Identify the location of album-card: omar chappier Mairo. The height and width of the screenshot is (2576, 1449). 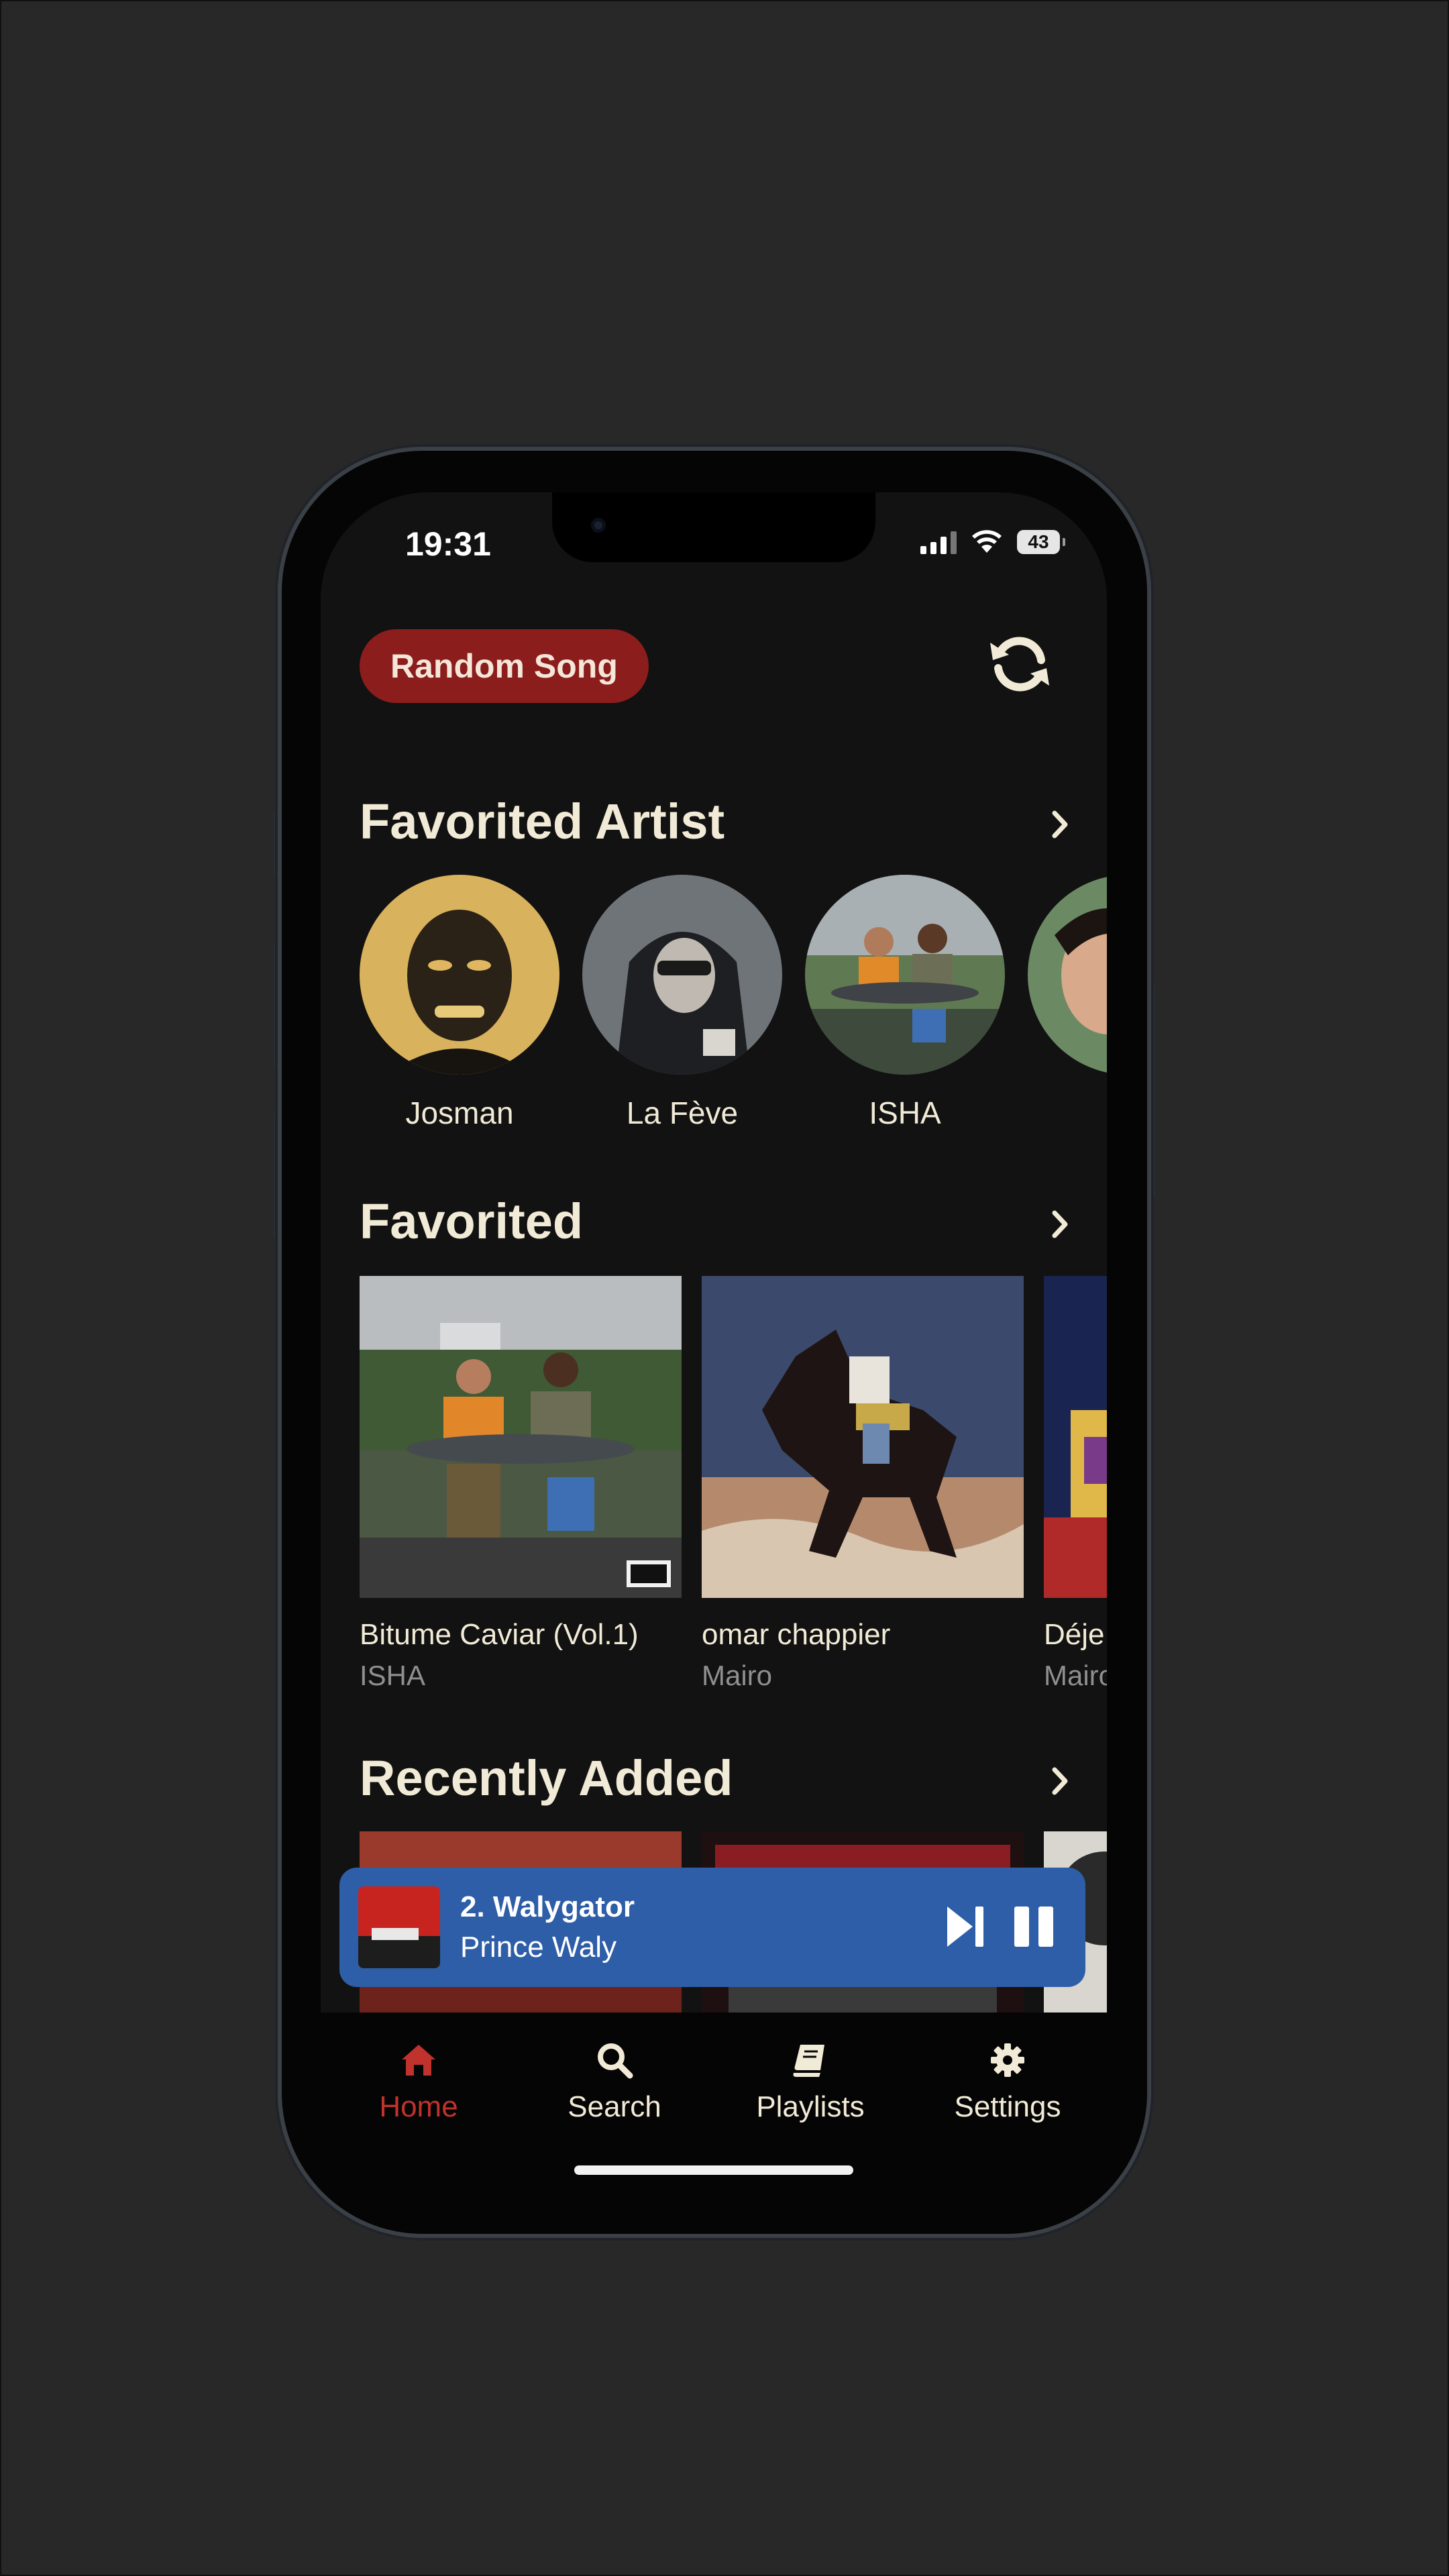
(863, 1484).